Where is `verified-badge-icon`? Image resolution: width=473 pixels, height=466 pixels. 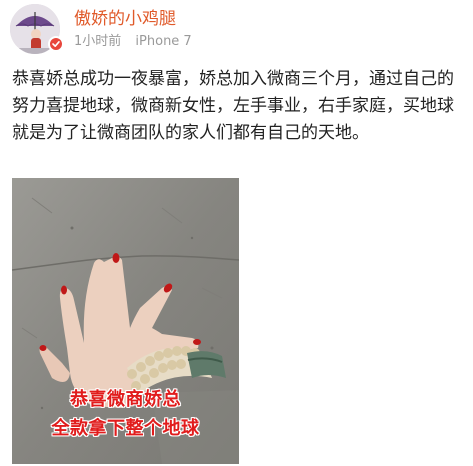
verified-badge-icon is located at coordinates (56, 44).